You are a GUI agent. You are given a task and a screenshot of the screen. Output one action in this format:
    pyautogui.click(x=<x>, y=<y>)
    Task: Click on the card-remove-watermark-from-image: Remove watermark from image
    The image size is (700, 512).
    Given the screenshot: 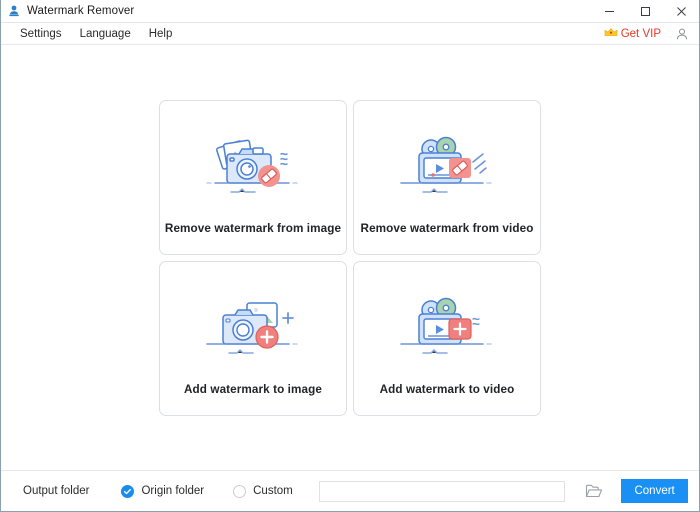 What is the action you would take?
    pyautogui.click(x=253, y=177)
    